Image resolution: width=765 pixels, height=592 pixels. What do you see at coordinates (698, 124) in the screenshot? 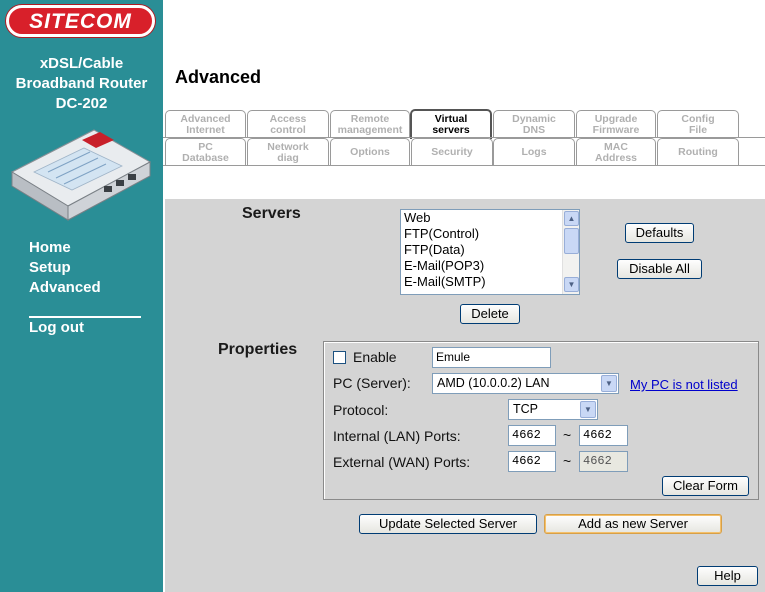
I see `tab-config-file: Config File` at bounding box center [698, 124].